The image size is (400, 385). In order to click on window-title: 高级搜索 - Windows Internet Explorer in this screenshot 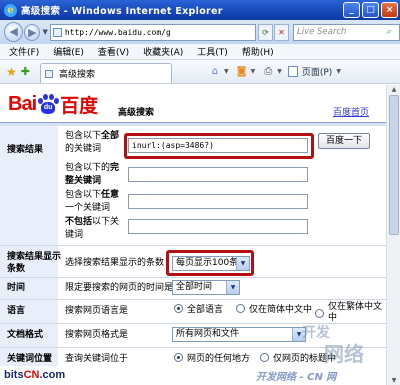, I will do `click(122, 11)`.